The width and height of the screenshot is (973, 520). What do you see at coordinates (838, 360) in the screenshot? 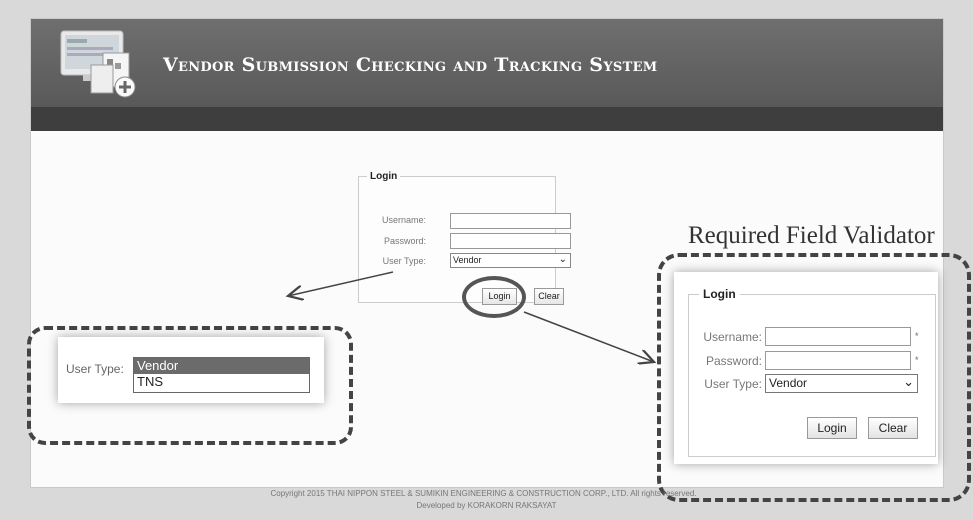
I see `validator-password-input` at bounding box center [838, 360].